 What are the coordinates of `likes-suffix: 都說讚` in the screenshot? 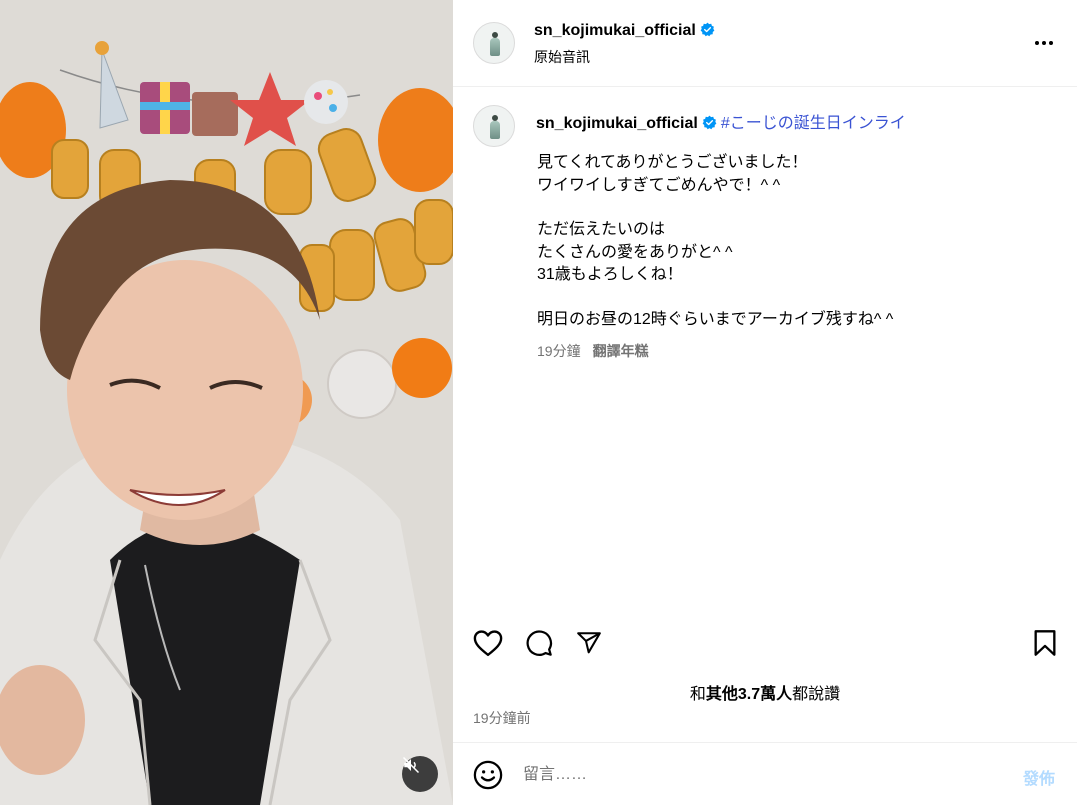 It's located at (816, 694).